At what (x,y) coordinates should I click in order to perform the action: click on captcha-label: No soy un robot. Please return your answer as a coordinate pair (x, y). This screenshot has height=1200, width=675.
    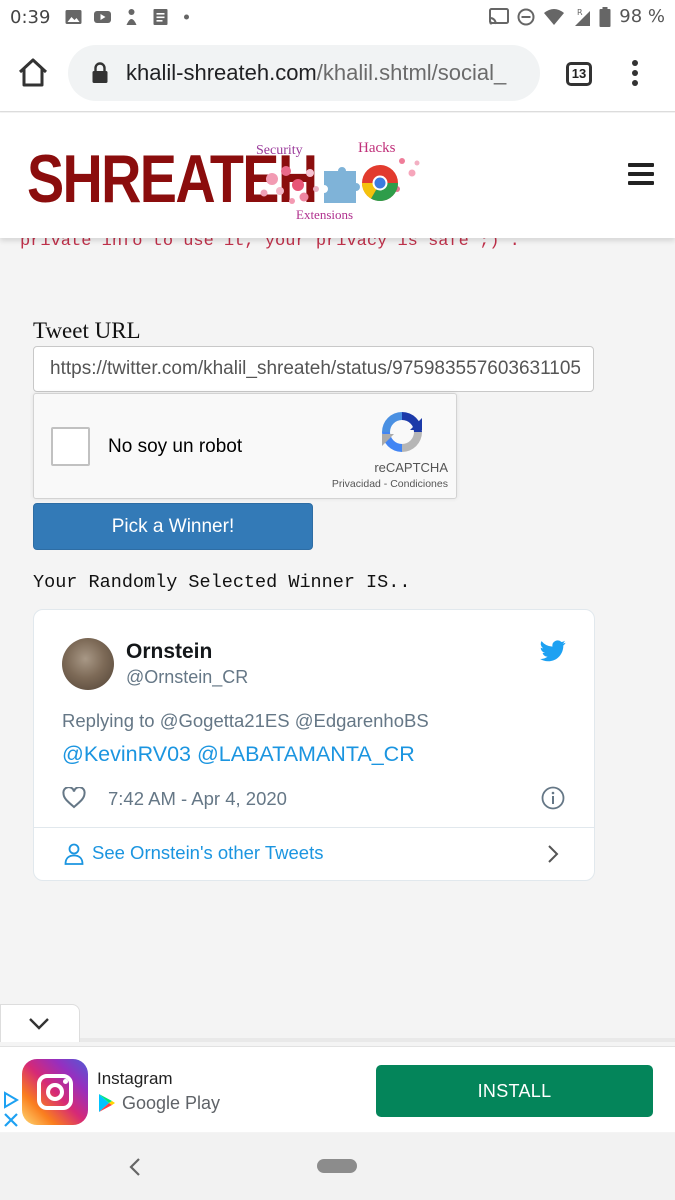
    Looking at the image, I should click on (175, 446).